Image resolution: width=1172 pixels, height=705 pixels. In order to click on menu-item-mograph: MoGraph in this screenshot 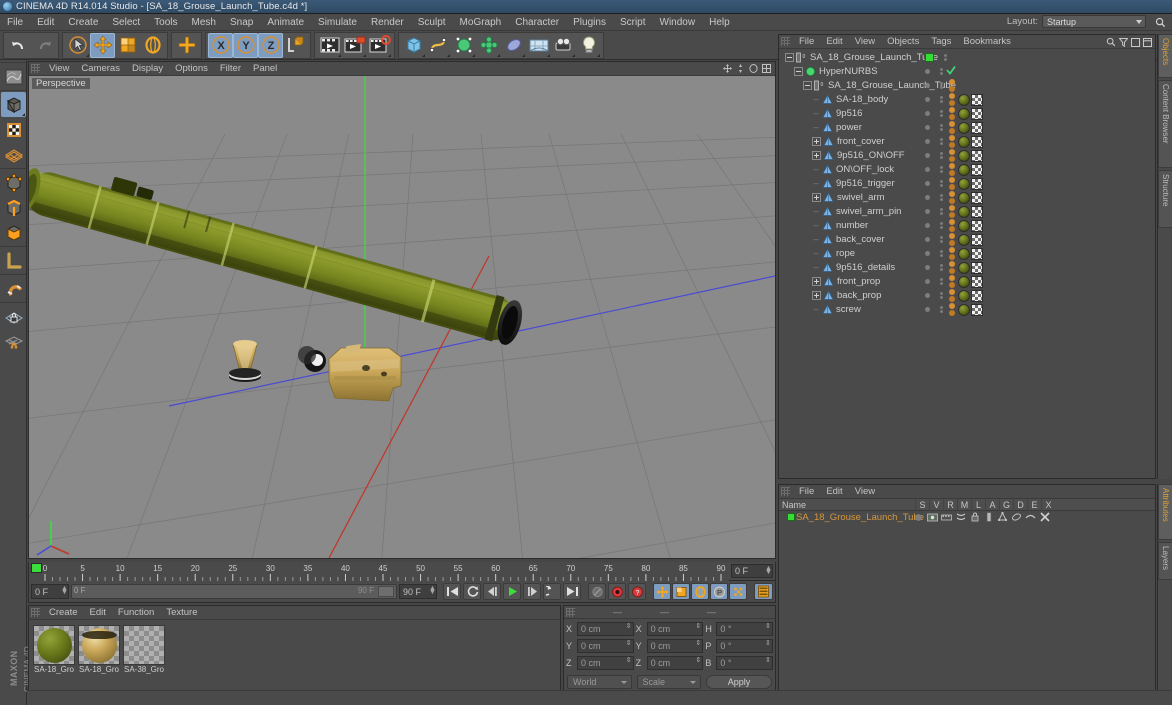, I will do `click(481, 22)`.